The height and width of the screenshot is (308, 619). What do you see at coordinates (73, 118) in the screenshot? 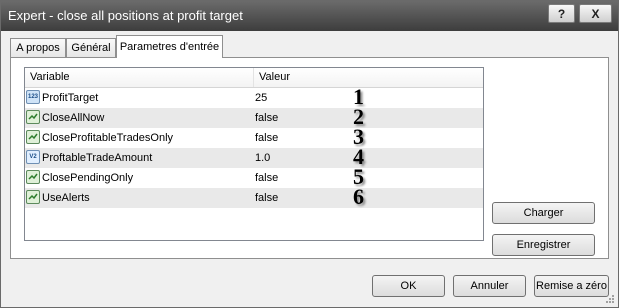
I see `variable-name: CloseAllNow` at bounding box center [73, 118].